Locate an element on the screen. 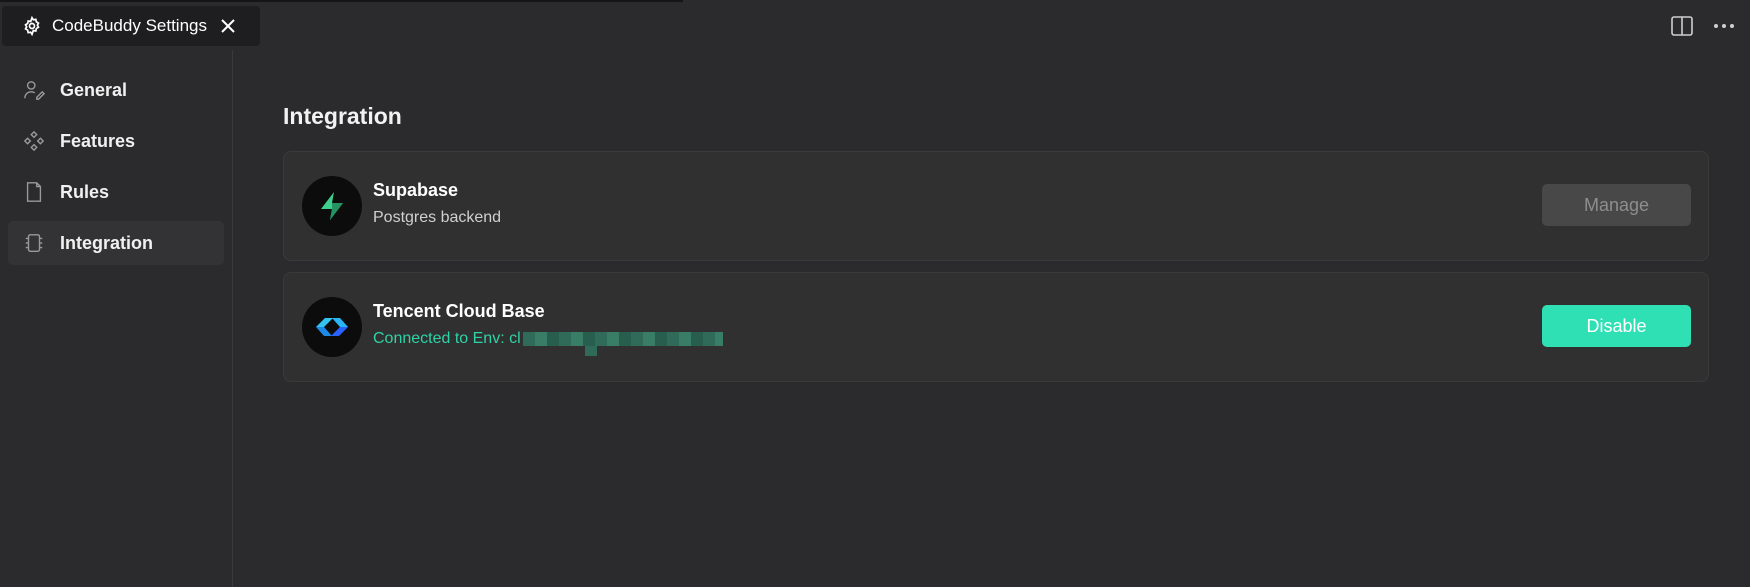  close-icon is located at coordinates (228, 26).